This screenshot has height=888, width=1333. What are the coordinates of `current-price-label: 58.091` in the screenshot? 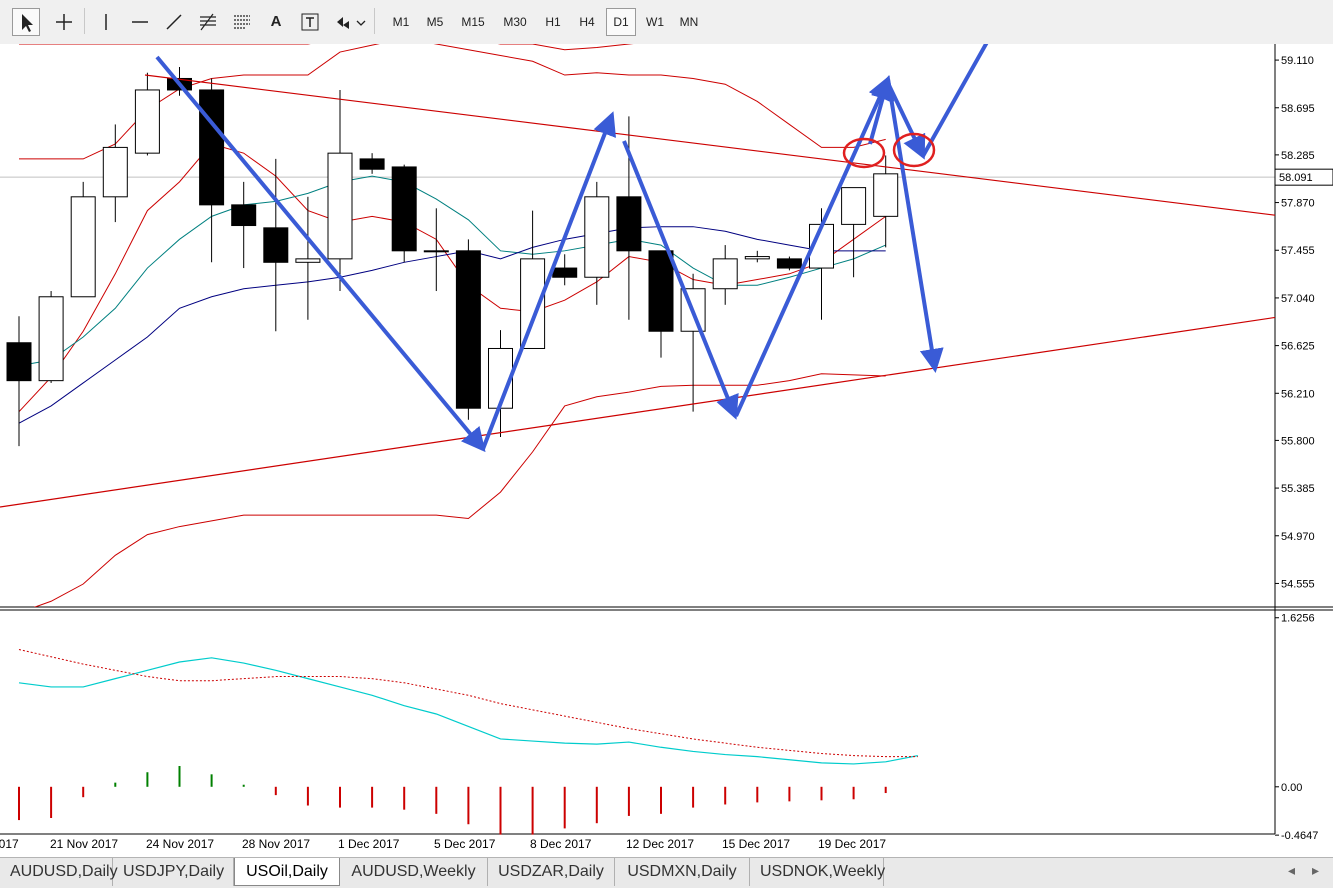 It's located at (1296, 178).